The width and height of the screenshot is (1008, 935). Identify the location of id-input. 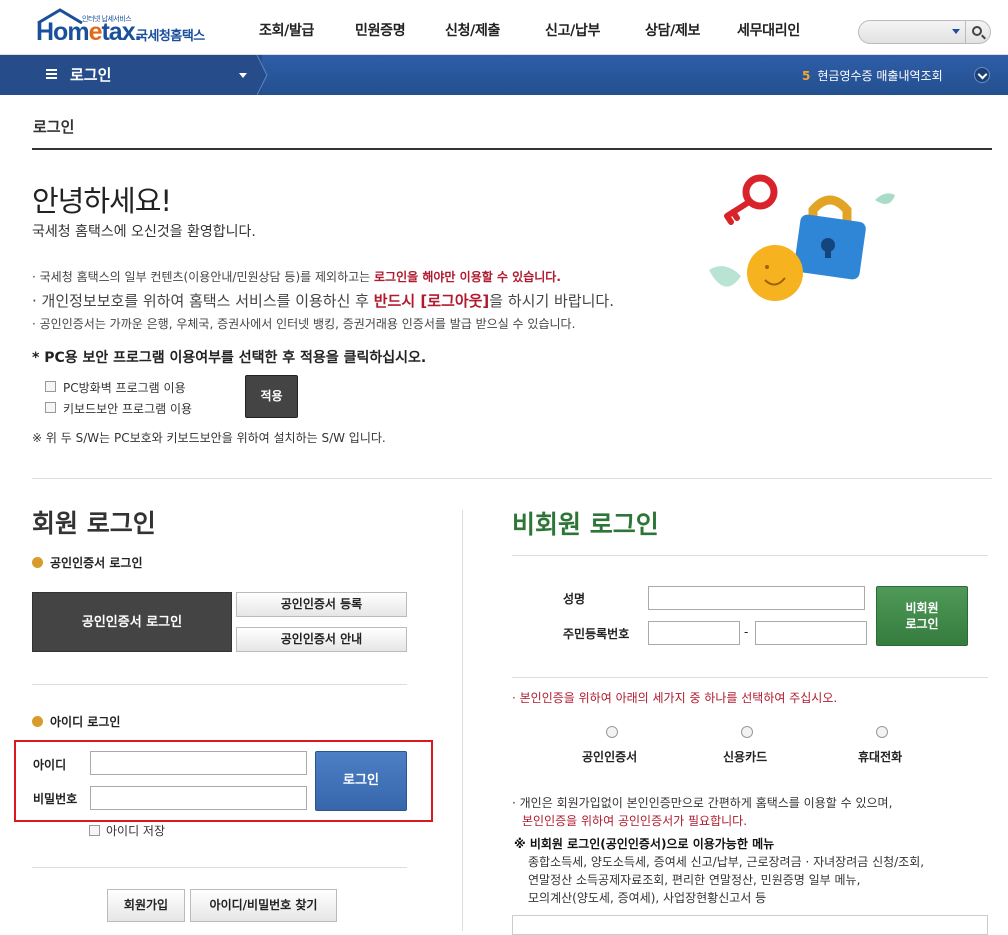
(198, 763).